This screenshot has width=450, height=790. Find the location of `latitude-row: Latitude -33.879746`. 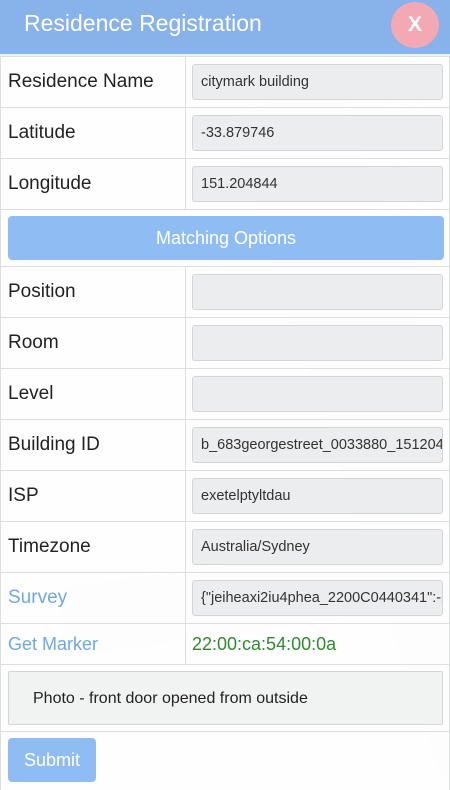

latitude-row: Latitude -33.879746 is located at coordinates (225, 132).